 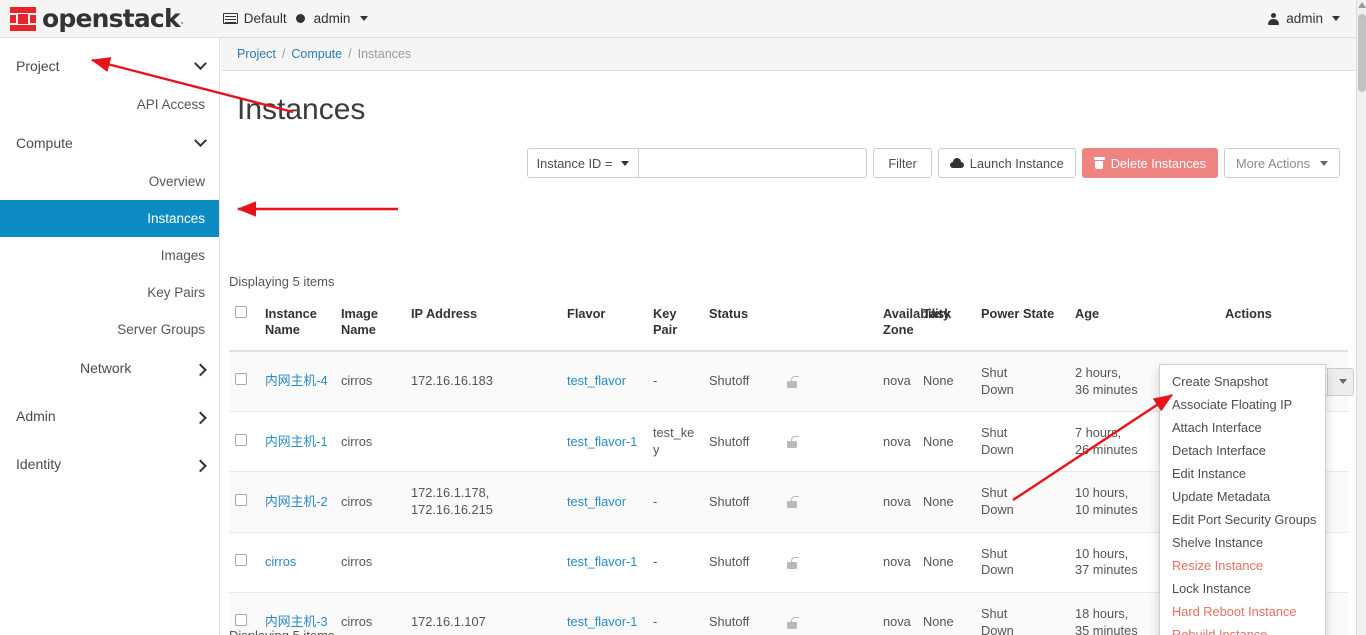 What do you see at coordinates (109, 104) in the screenshot?
I see `sidebar-item-api-access: API Access` at bounding box center [109, 104].